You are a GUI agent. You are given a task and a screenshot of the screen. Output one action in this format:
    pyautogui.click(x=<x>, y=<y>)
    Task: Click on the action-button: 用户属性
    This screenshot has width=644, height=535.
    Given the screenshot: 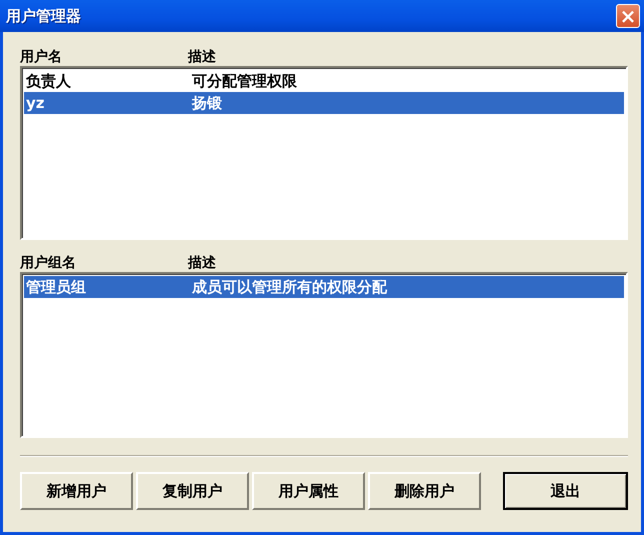 What is the action you would take?
    pyautogui.click(x=308, y=491)
    